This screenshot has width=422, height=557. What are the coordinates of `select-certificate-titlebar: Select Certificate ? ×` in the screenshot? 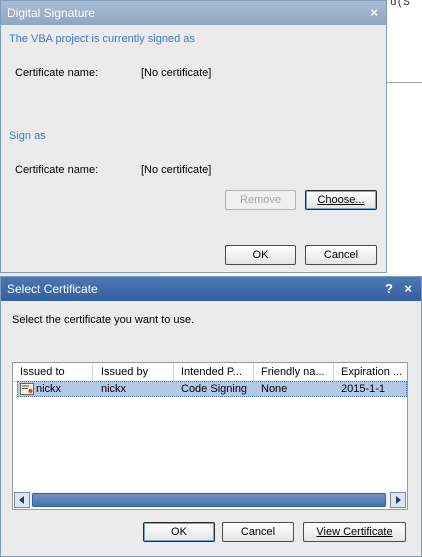 It's located at (211, 289).